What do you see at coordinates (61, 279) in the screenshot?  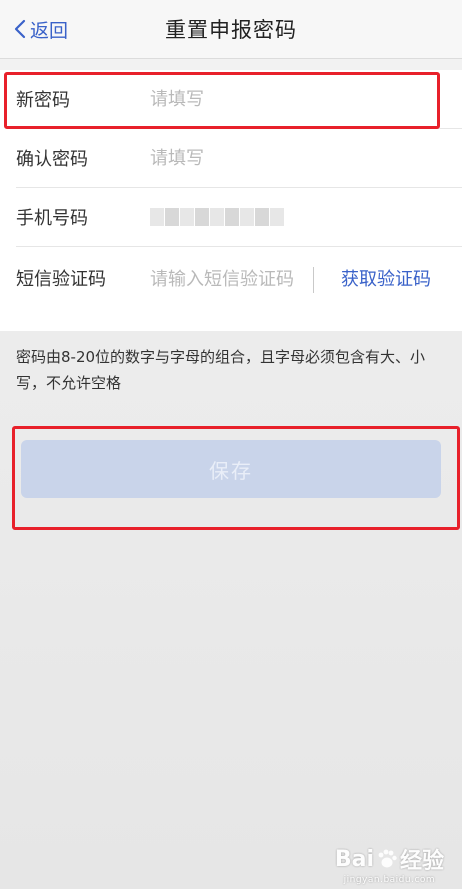 I see `sms-code-label: 短信验证码` at bounding box center [61, 279].